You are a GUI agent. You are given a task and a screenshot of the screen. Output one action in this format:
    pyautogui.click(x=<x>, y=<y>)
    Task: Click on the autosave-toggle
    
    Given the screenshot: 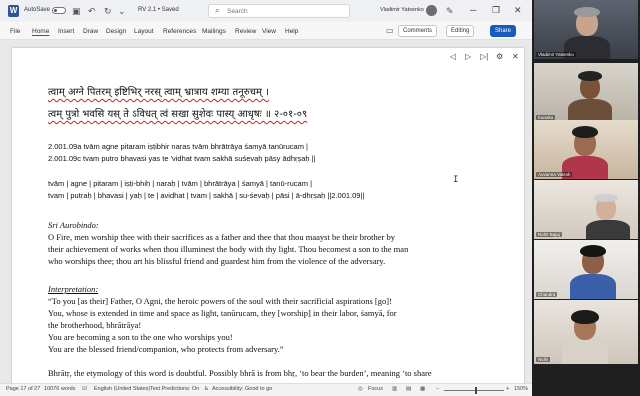 What is the action you would take?
    pyautogui.click(x=59, y=10)
    